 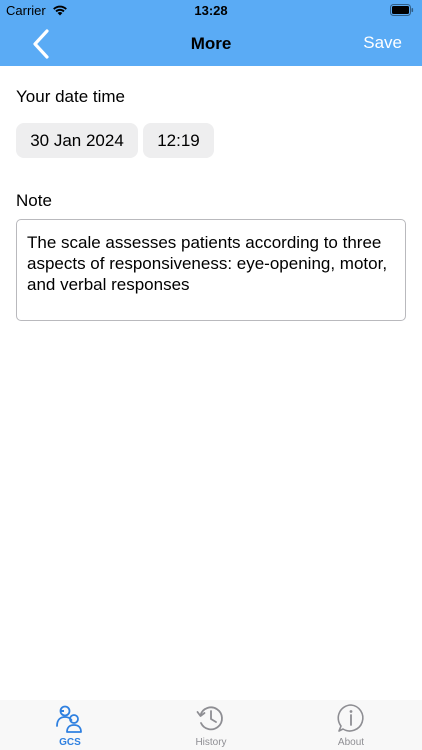 I want to click on page-title: More, so click(x=211, y=43).